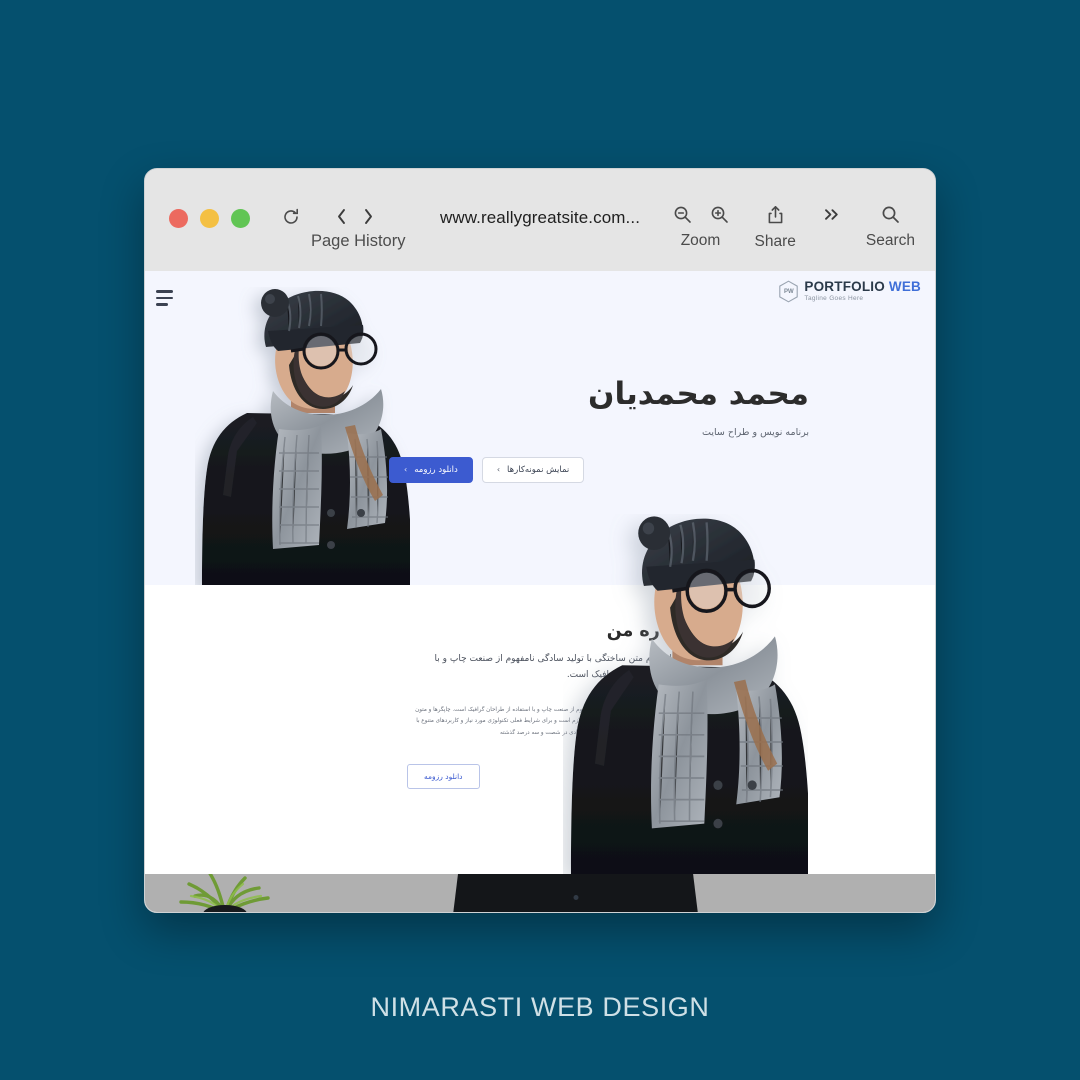  I want to click on hamburger-menu-icon, so click(167, 300).